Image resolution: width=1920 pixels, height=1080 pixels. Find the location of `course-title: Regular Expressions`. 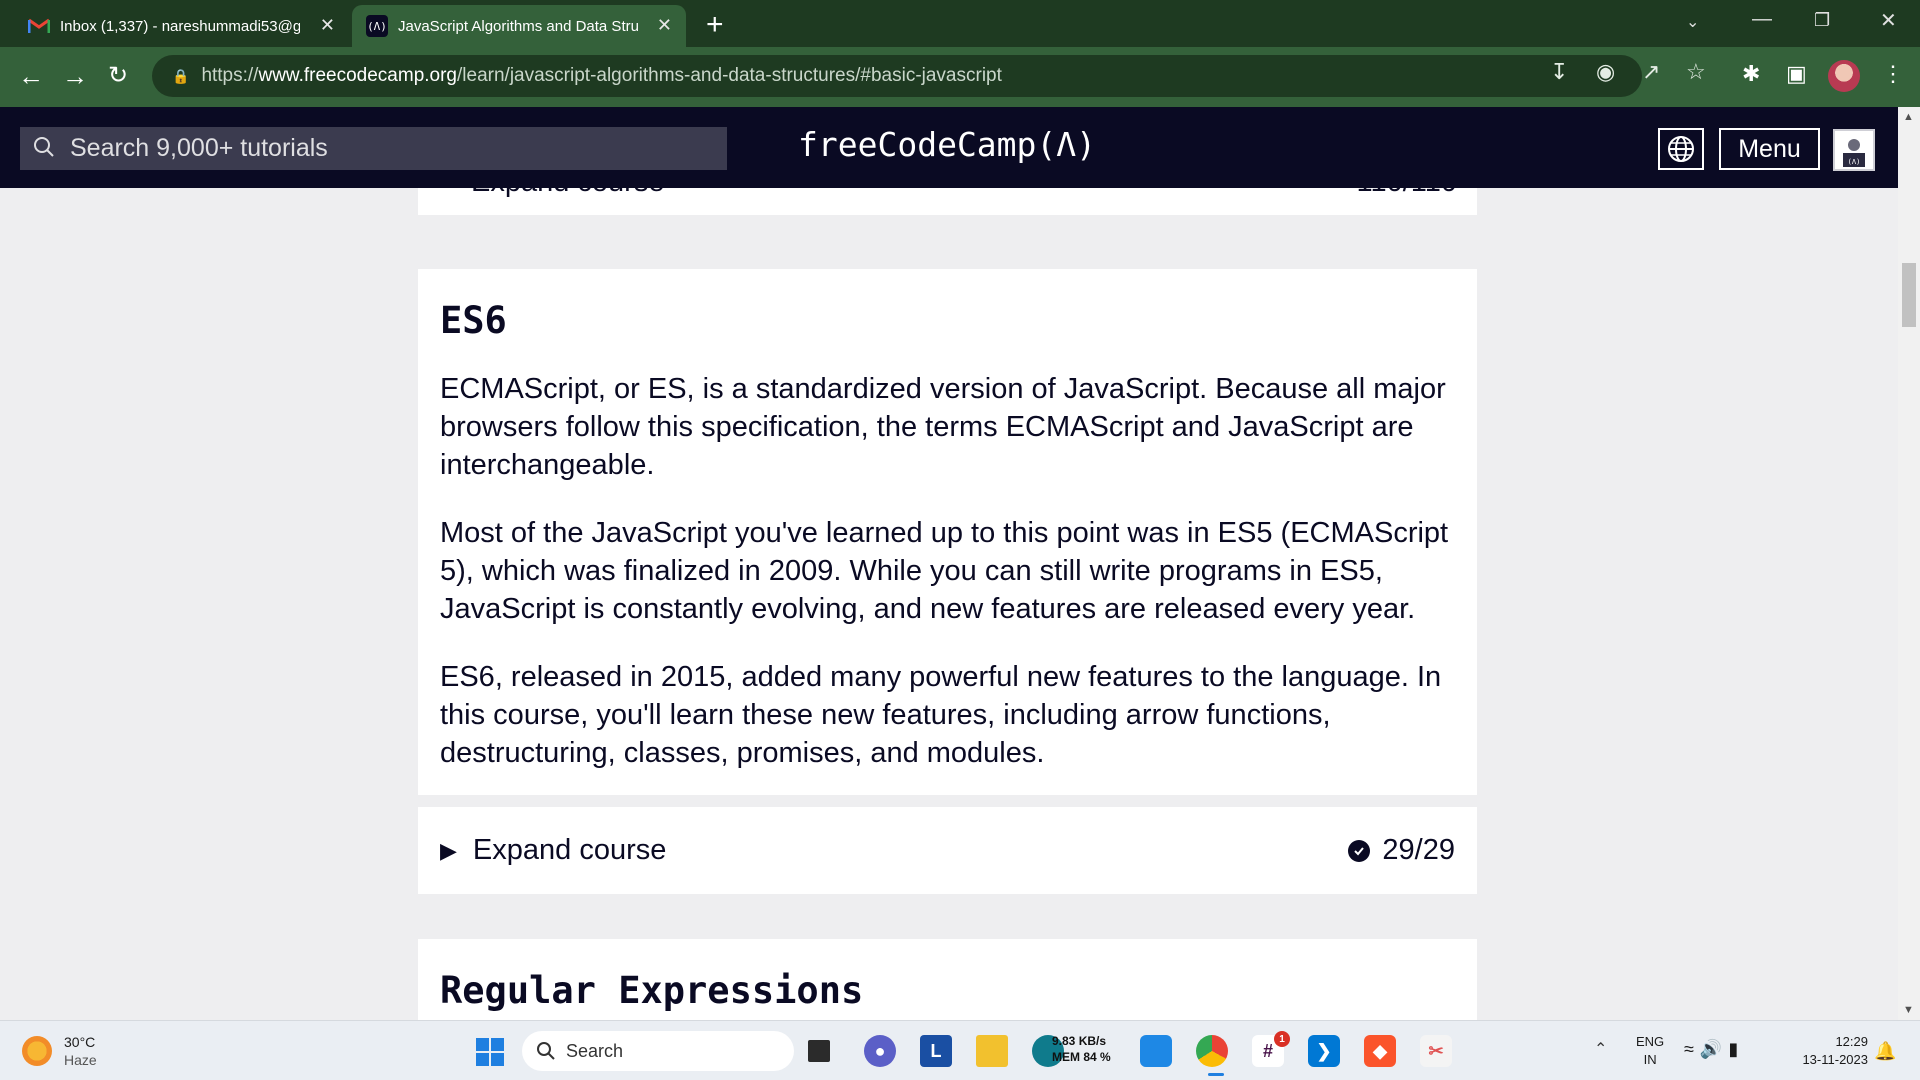

course-title: Regular Expressions is located at coordinates (652, 990).